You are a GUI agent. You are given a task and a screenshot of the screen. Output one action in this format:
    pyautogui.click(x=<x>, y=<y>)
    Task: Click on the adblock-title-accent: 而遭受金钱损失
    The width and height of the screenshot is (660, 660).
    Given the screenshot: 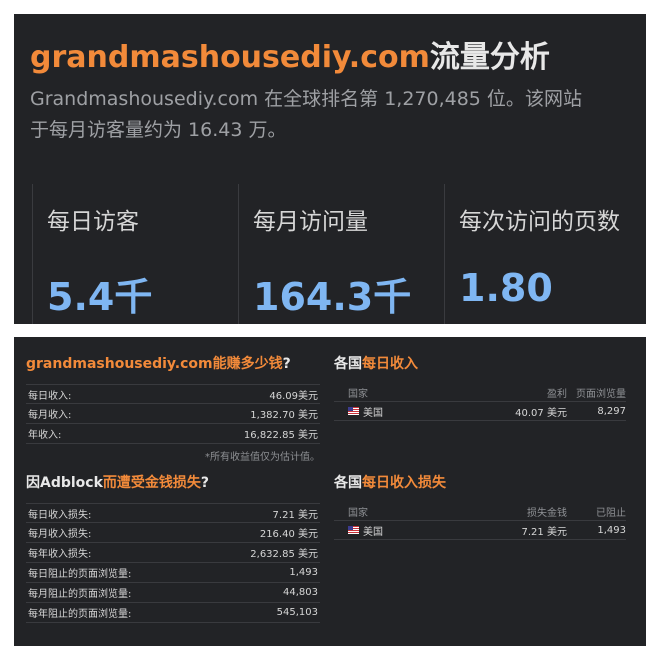 What is the action you would take?
    pyautogui.click(x=151, y=483)
    